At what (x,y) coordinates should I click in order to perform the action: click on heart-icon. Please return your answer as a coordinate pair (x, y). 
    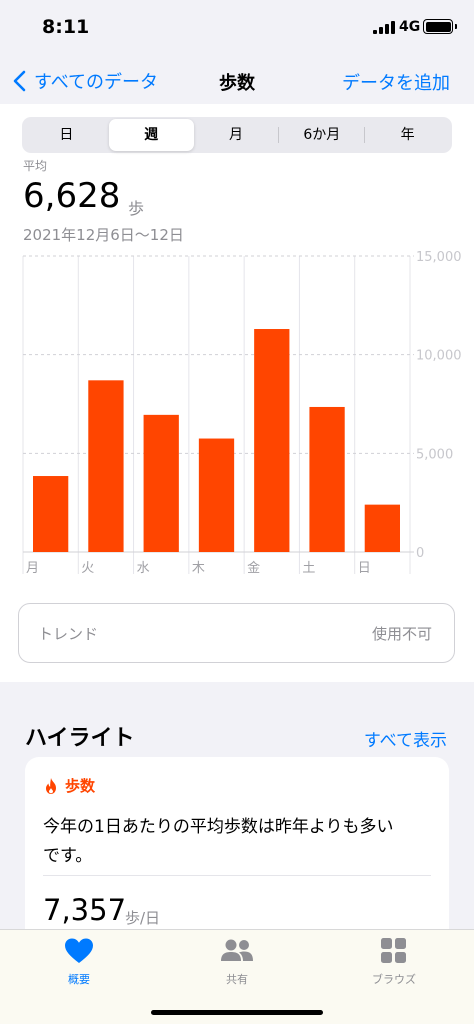
    Looking at the image, I should click on (79, 950).